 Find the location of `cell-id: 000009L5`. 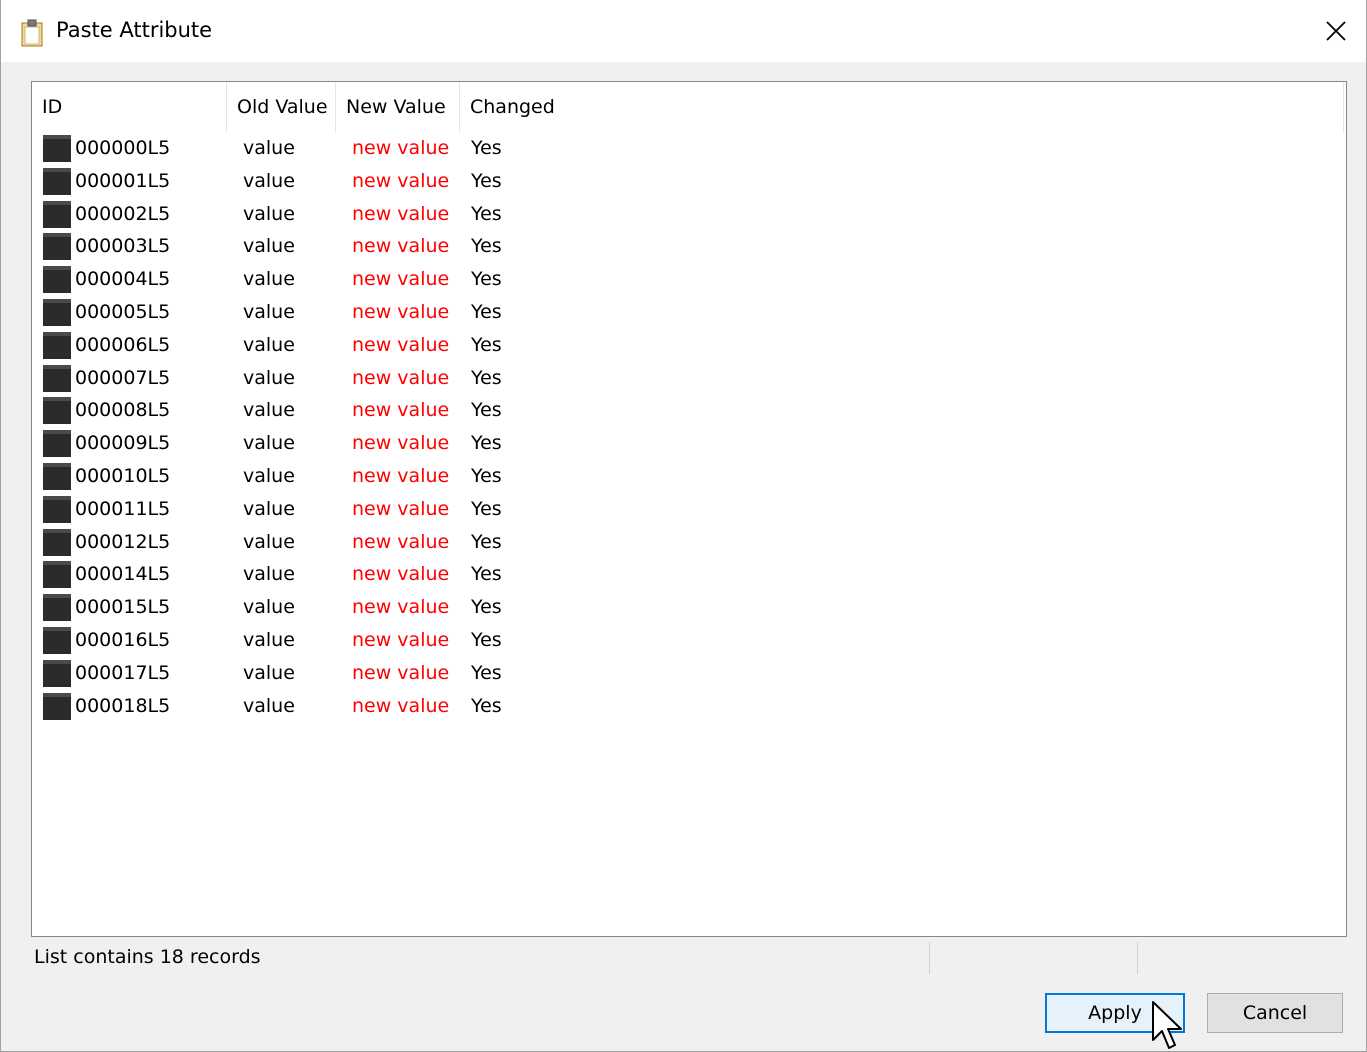

cell-id: 000009L5 is located at coordinates (123, 443).